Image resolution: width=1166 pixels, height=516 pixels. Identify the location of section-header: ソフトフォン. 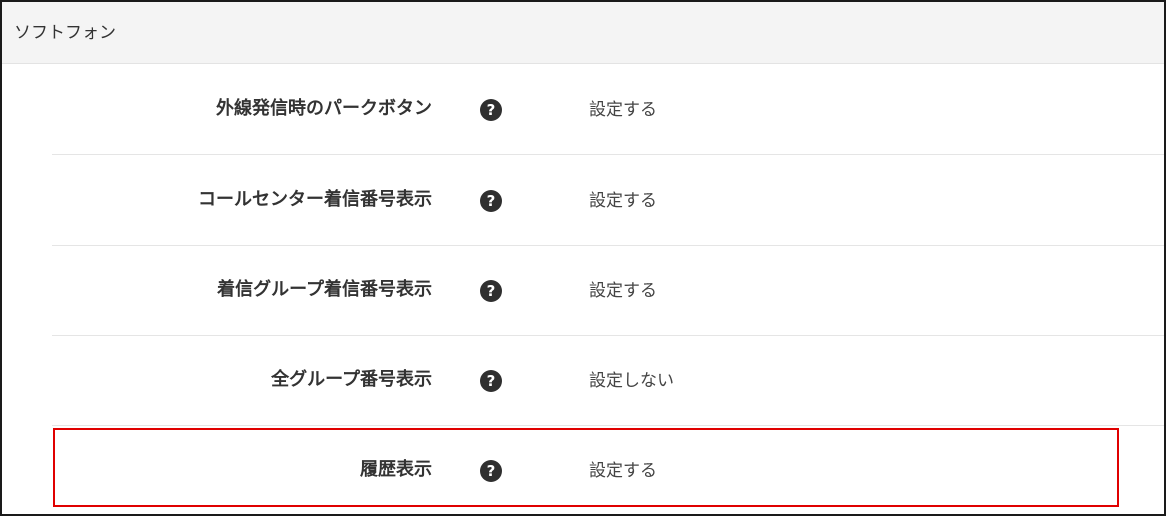
(583, 33).